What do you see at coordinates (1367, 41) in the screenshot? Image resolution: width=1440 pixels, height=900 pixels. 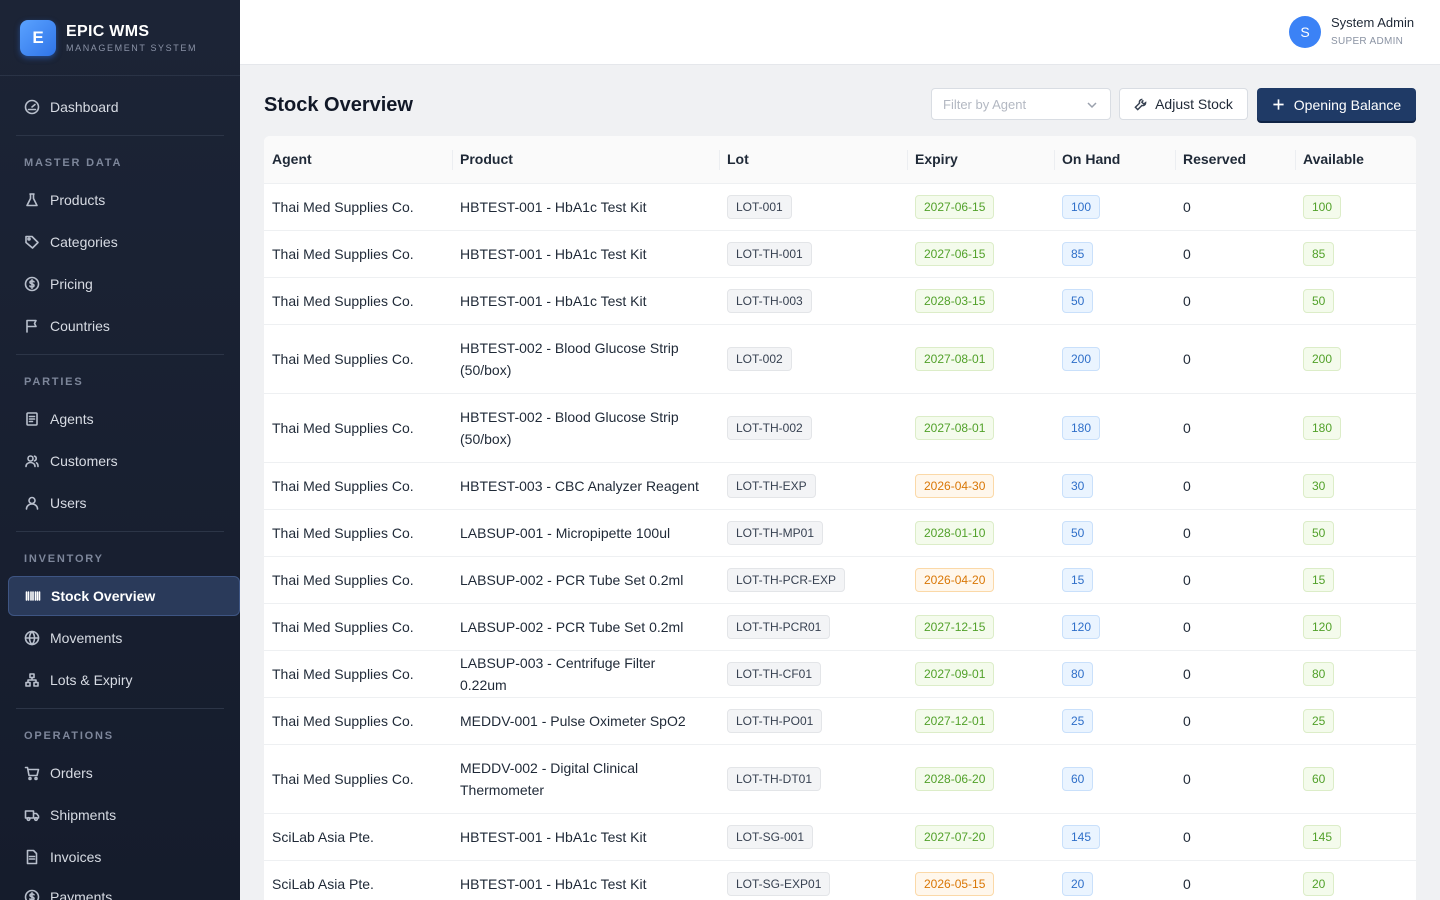 I see `user-role: SUPER ADMIN` at bounding box center [1367, 41].